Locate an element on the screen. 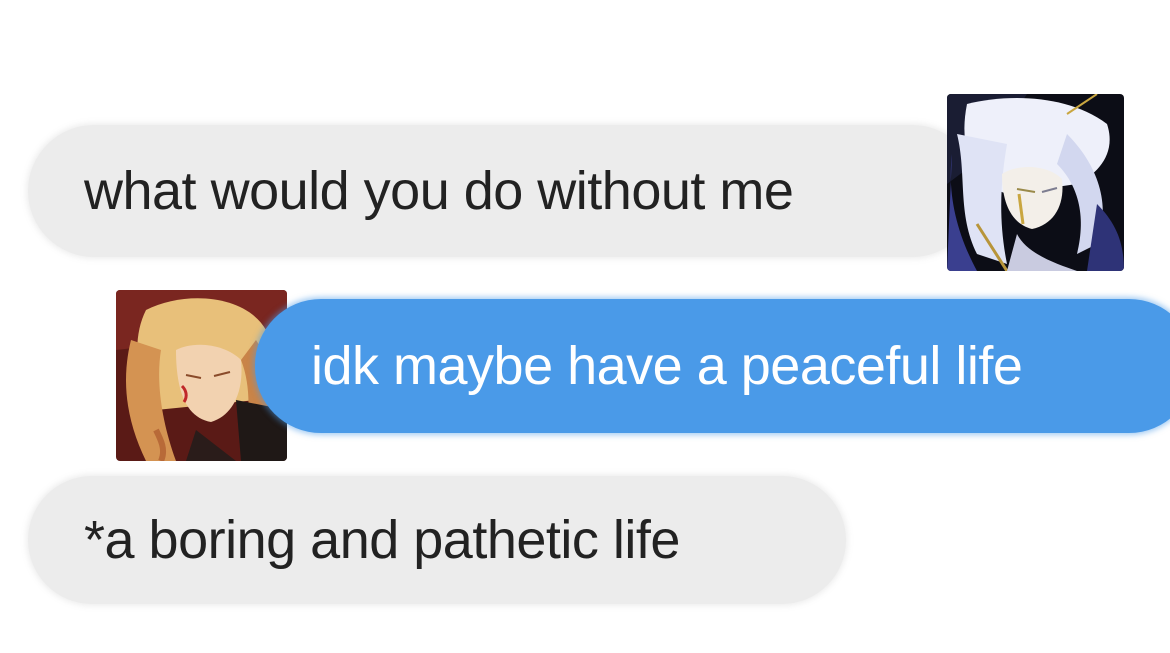 The height and width of the screenshot is (653, 1170). message-text: what would you do without me is located at coordinates (439, 191).